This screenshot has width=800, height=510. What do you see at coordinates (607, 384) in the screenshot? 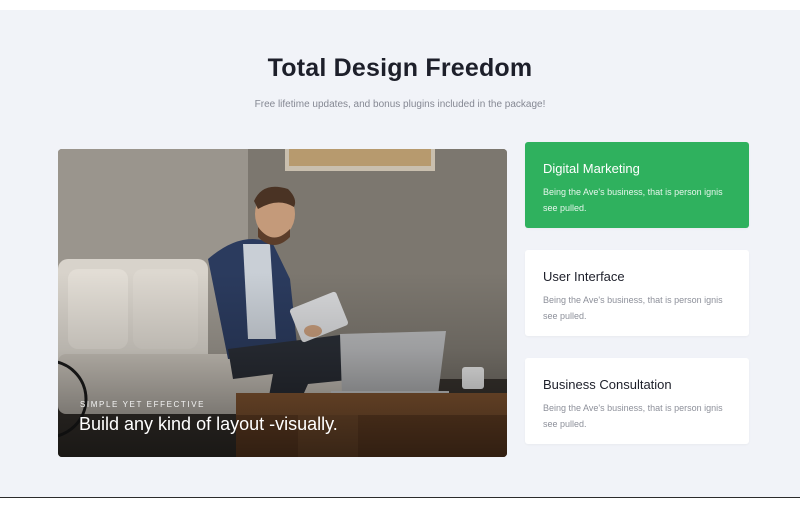
I see `card-title: Business Consultation` at bounding box center [607, 384].